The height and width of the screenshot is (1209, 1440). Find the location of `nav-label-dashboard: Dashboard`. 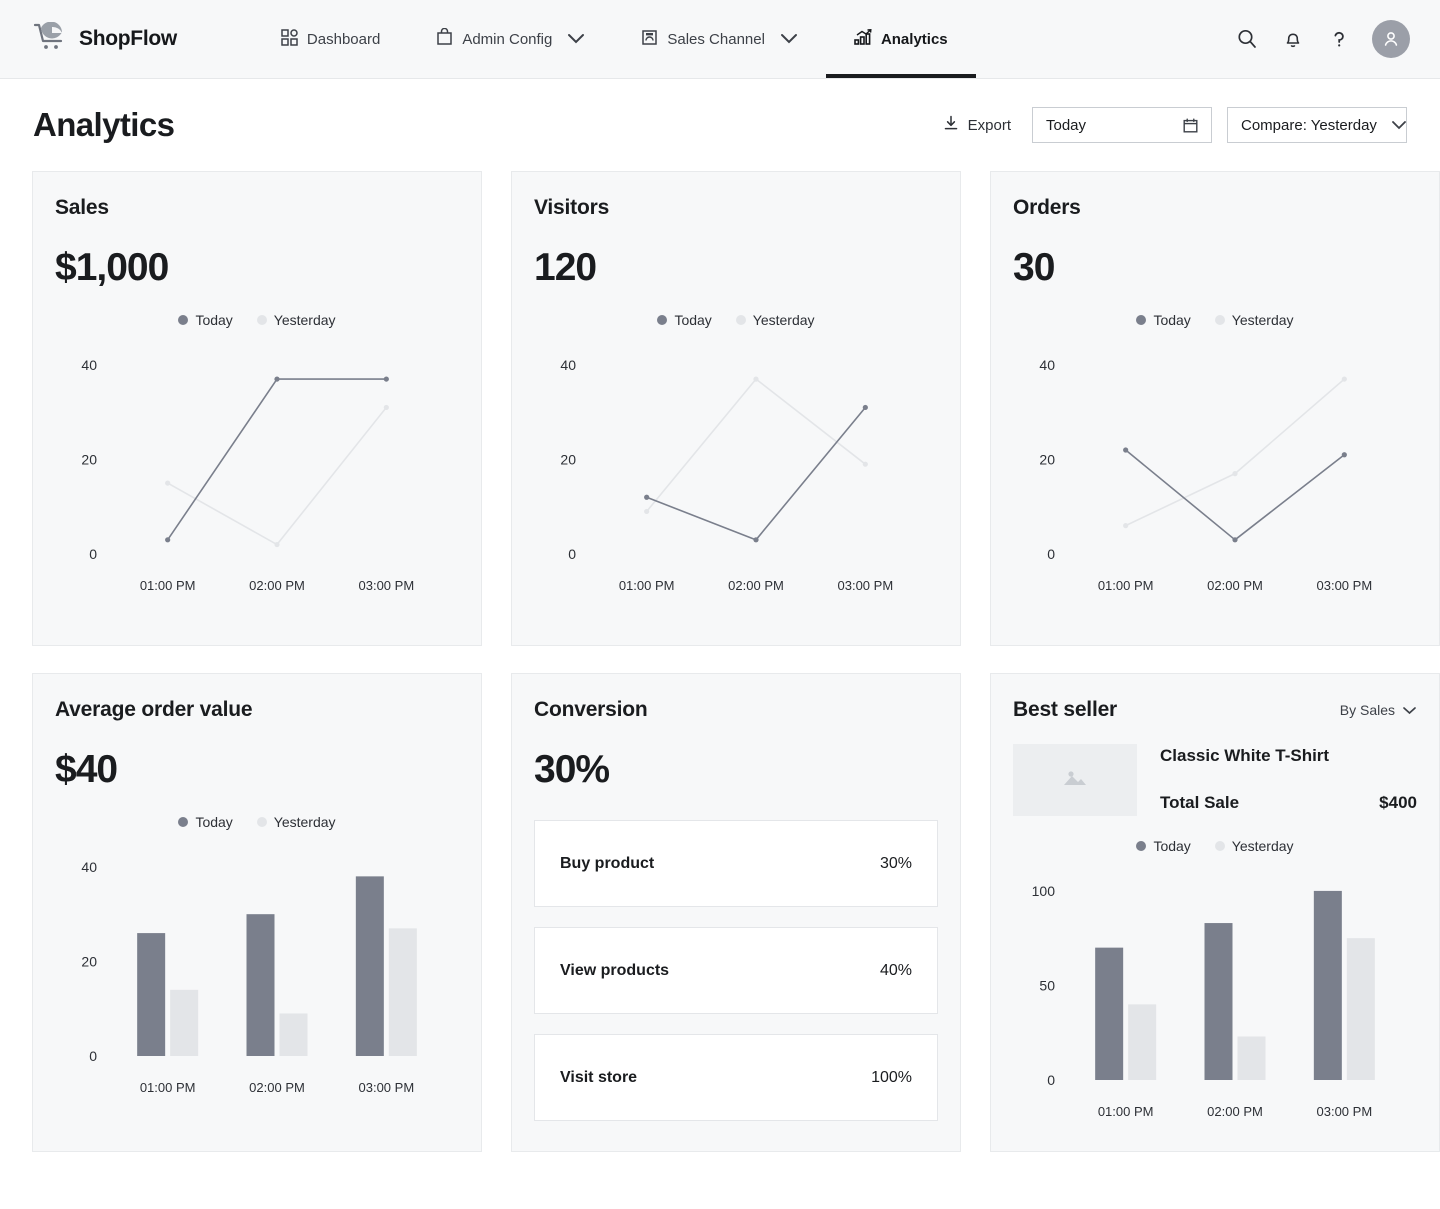

nav-label-dashboard: Dashboard is located at coordinates (343, 39).